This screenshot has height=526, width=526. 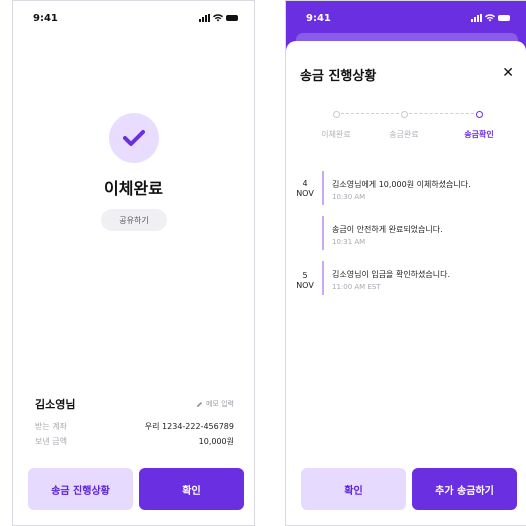 I want to click on event-date: 4 NOV, so click(x=305, y=189).